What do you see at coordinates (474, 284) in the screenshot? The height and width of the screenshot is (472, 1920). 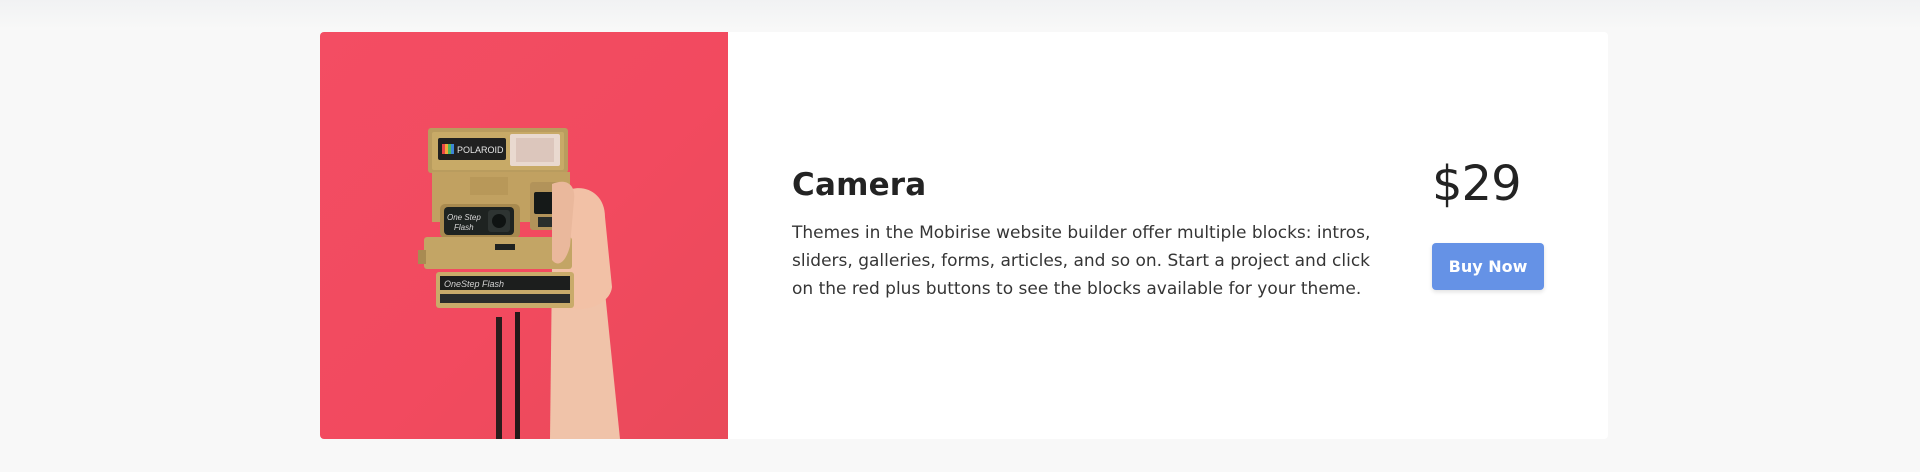 I see `front-model-text: OneStep Flash` at bounding box center [474, 284].